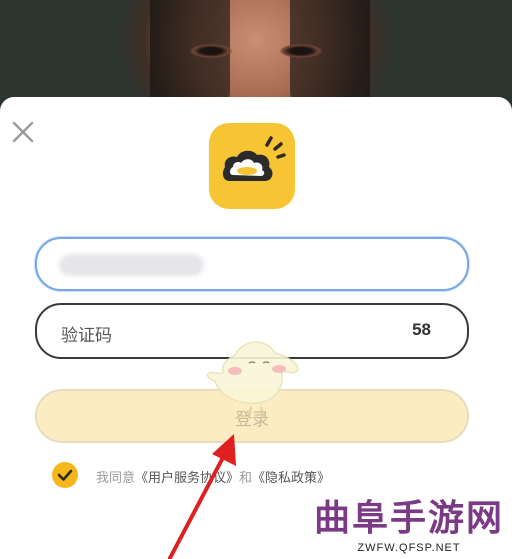  I want to click on checkmark-icon, so click(65, 475).